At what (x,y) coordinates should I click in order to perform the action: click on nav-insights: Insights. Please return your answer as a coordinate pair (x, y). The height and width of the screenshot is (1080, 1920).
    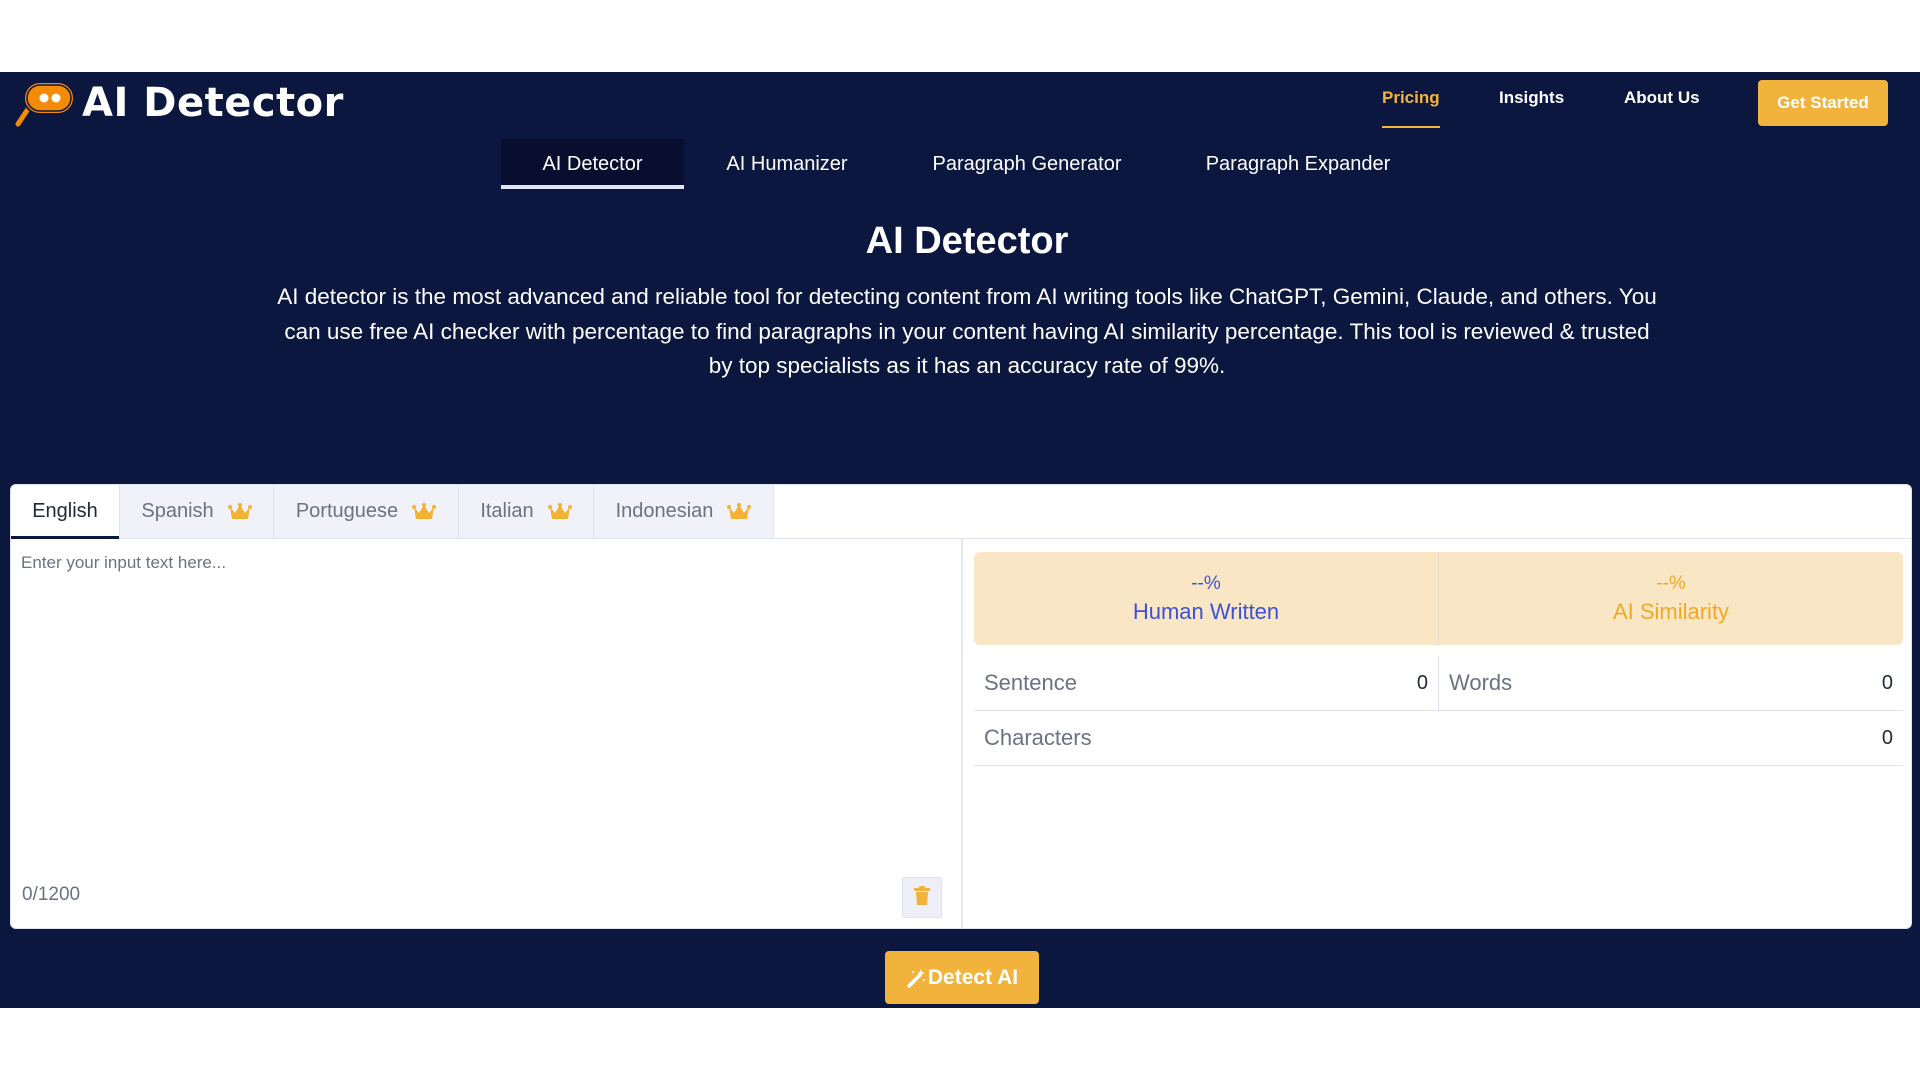
    Looking at the image, I should click on (1531, 108).